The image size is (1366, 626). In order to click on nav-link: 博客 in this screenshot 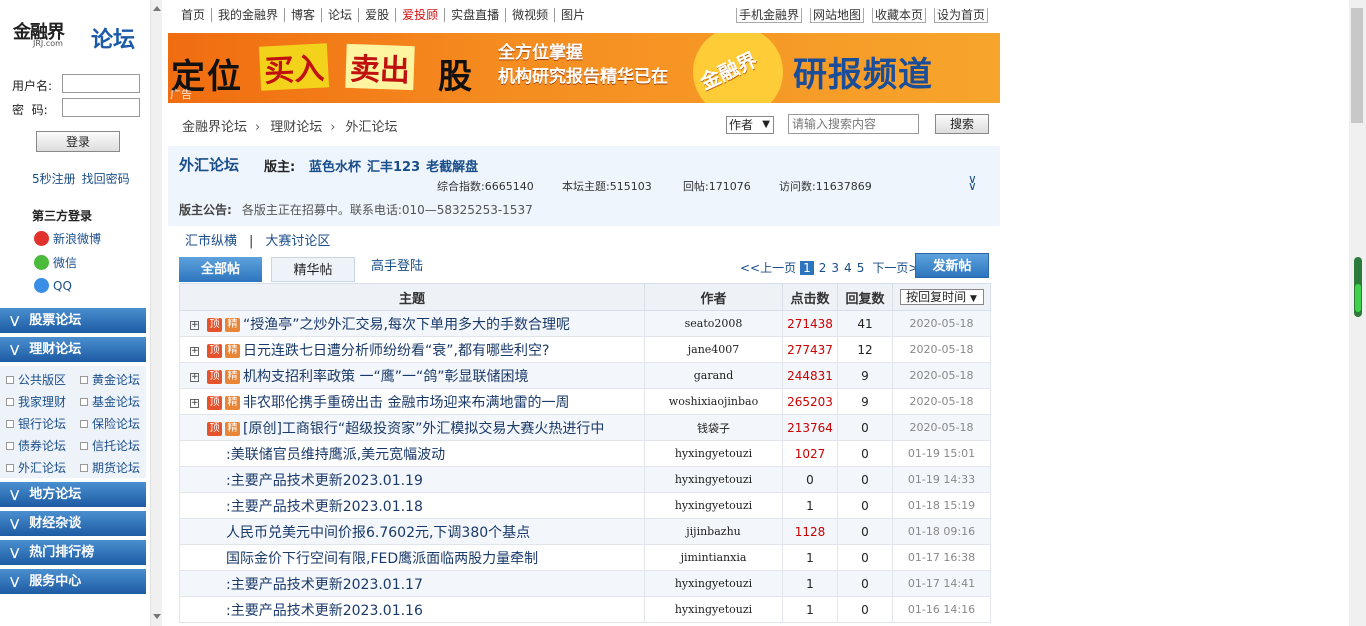, I will do `click(304, 15)`.